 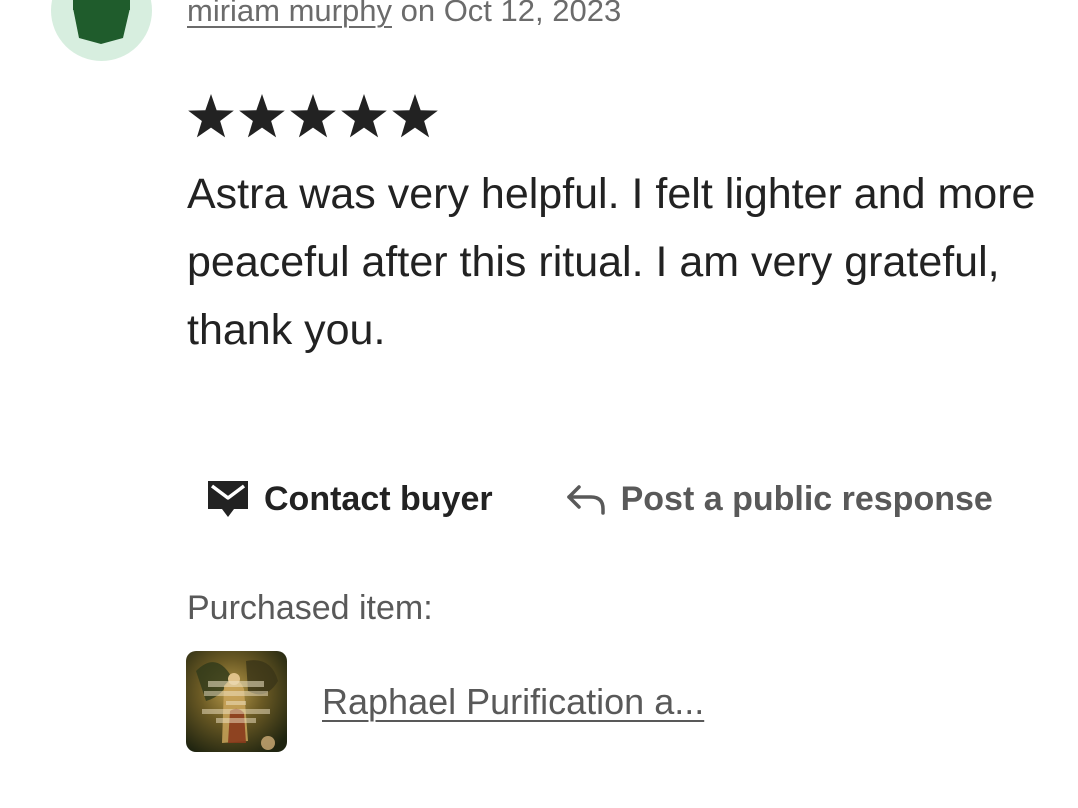 What do you see at coordinates (236, 701) in the screenshot?
I see `item-thumbnail` at bounding box center [236, 701].